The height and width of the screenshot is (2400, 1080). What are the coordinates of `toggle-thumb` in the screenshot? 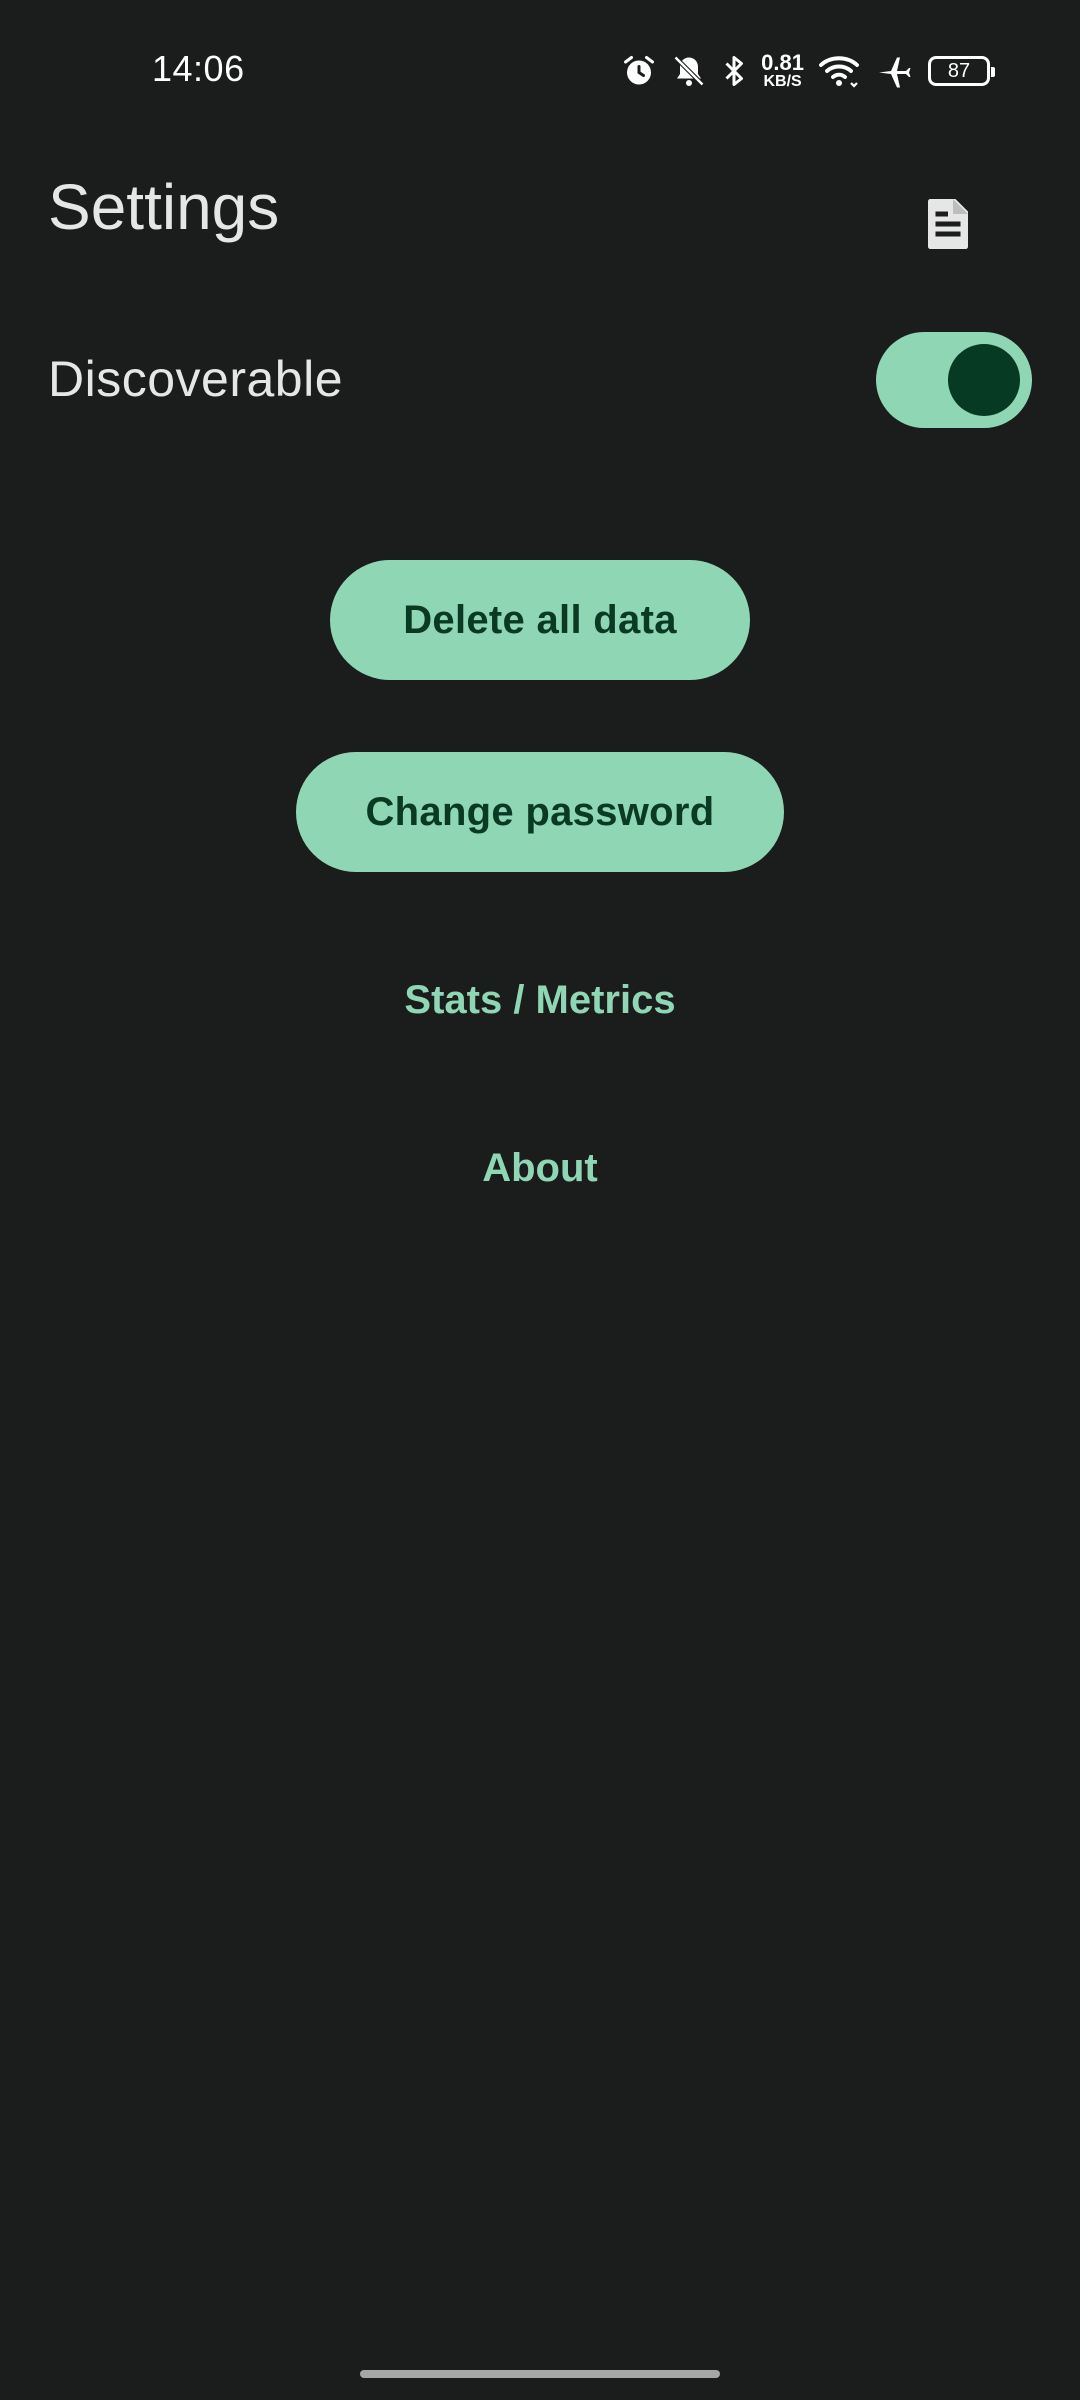 It's located at (984, 380).